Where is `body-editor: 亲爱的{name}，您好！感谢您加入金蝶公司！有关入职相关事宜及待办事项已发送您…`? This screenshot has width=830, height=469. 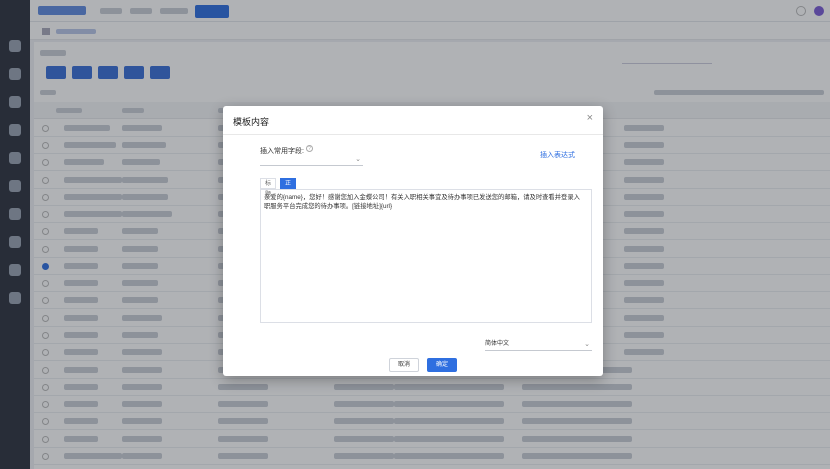
body-editor: 亲爱的{name}，您好！感谢您加入金蝶公司！有关入职相关事宜及待办事项已发送您… is located at coordinates (426, 256).